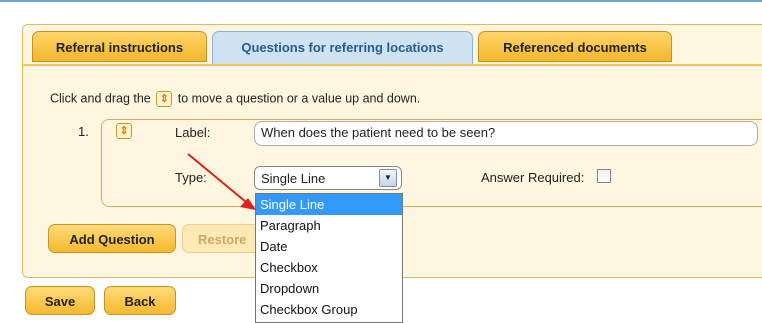 This screenshot has height=323, width=762. Describe the element at coordinates (329, 267) in the screenshot. I see `dropdown-option-checkbox: Checkbox` at that location.